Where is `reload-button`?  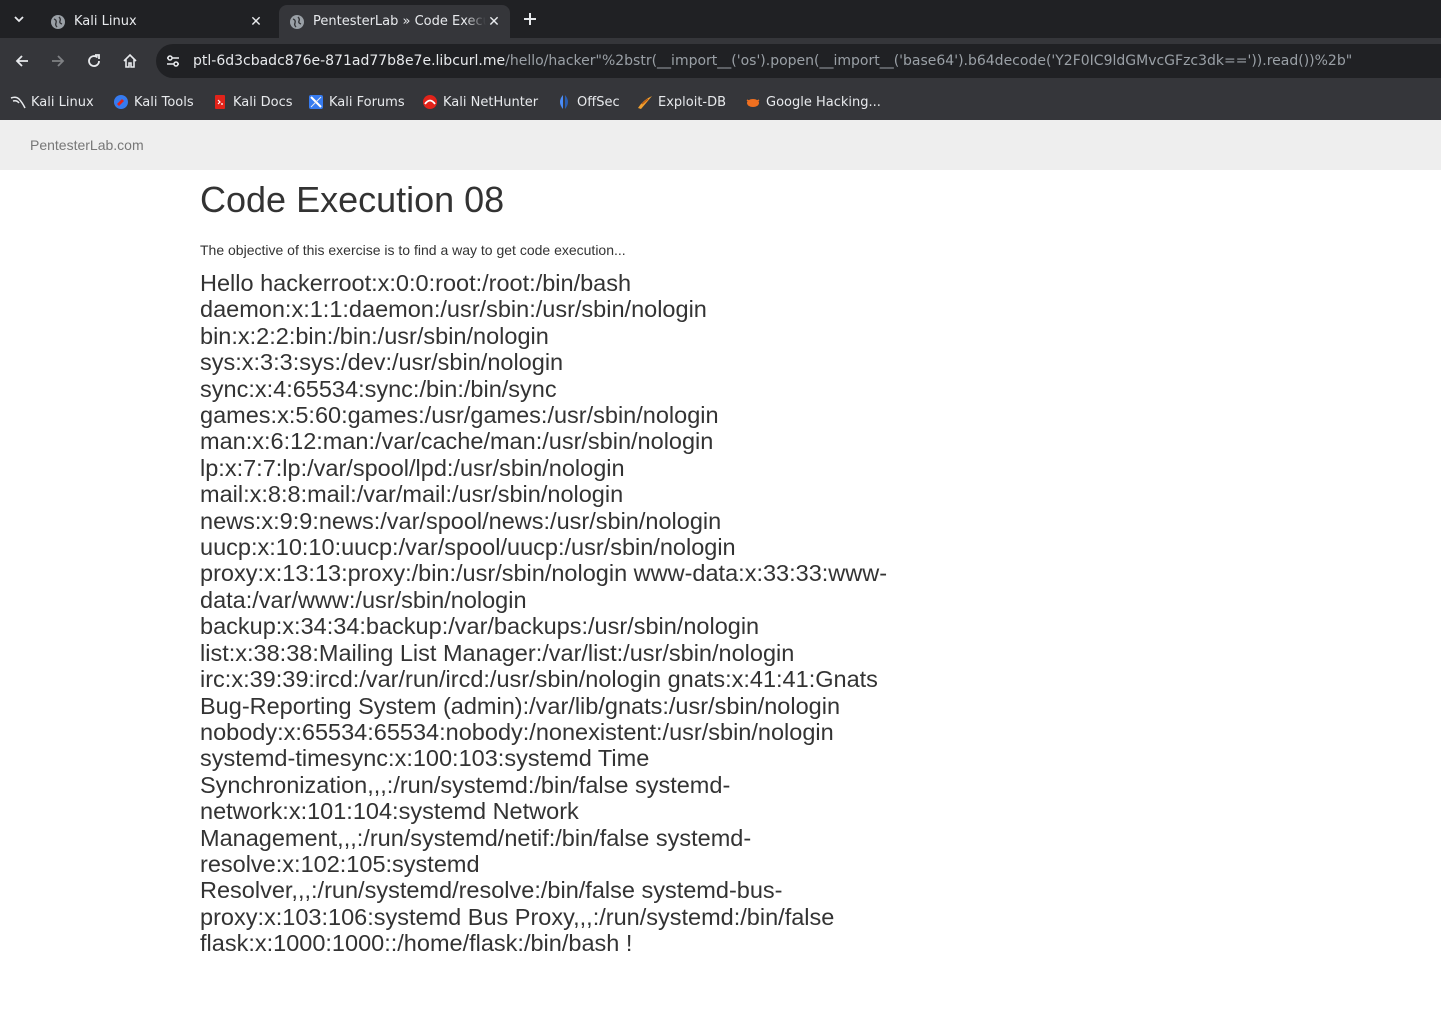 reload-button is located at coordinates (94, 61).